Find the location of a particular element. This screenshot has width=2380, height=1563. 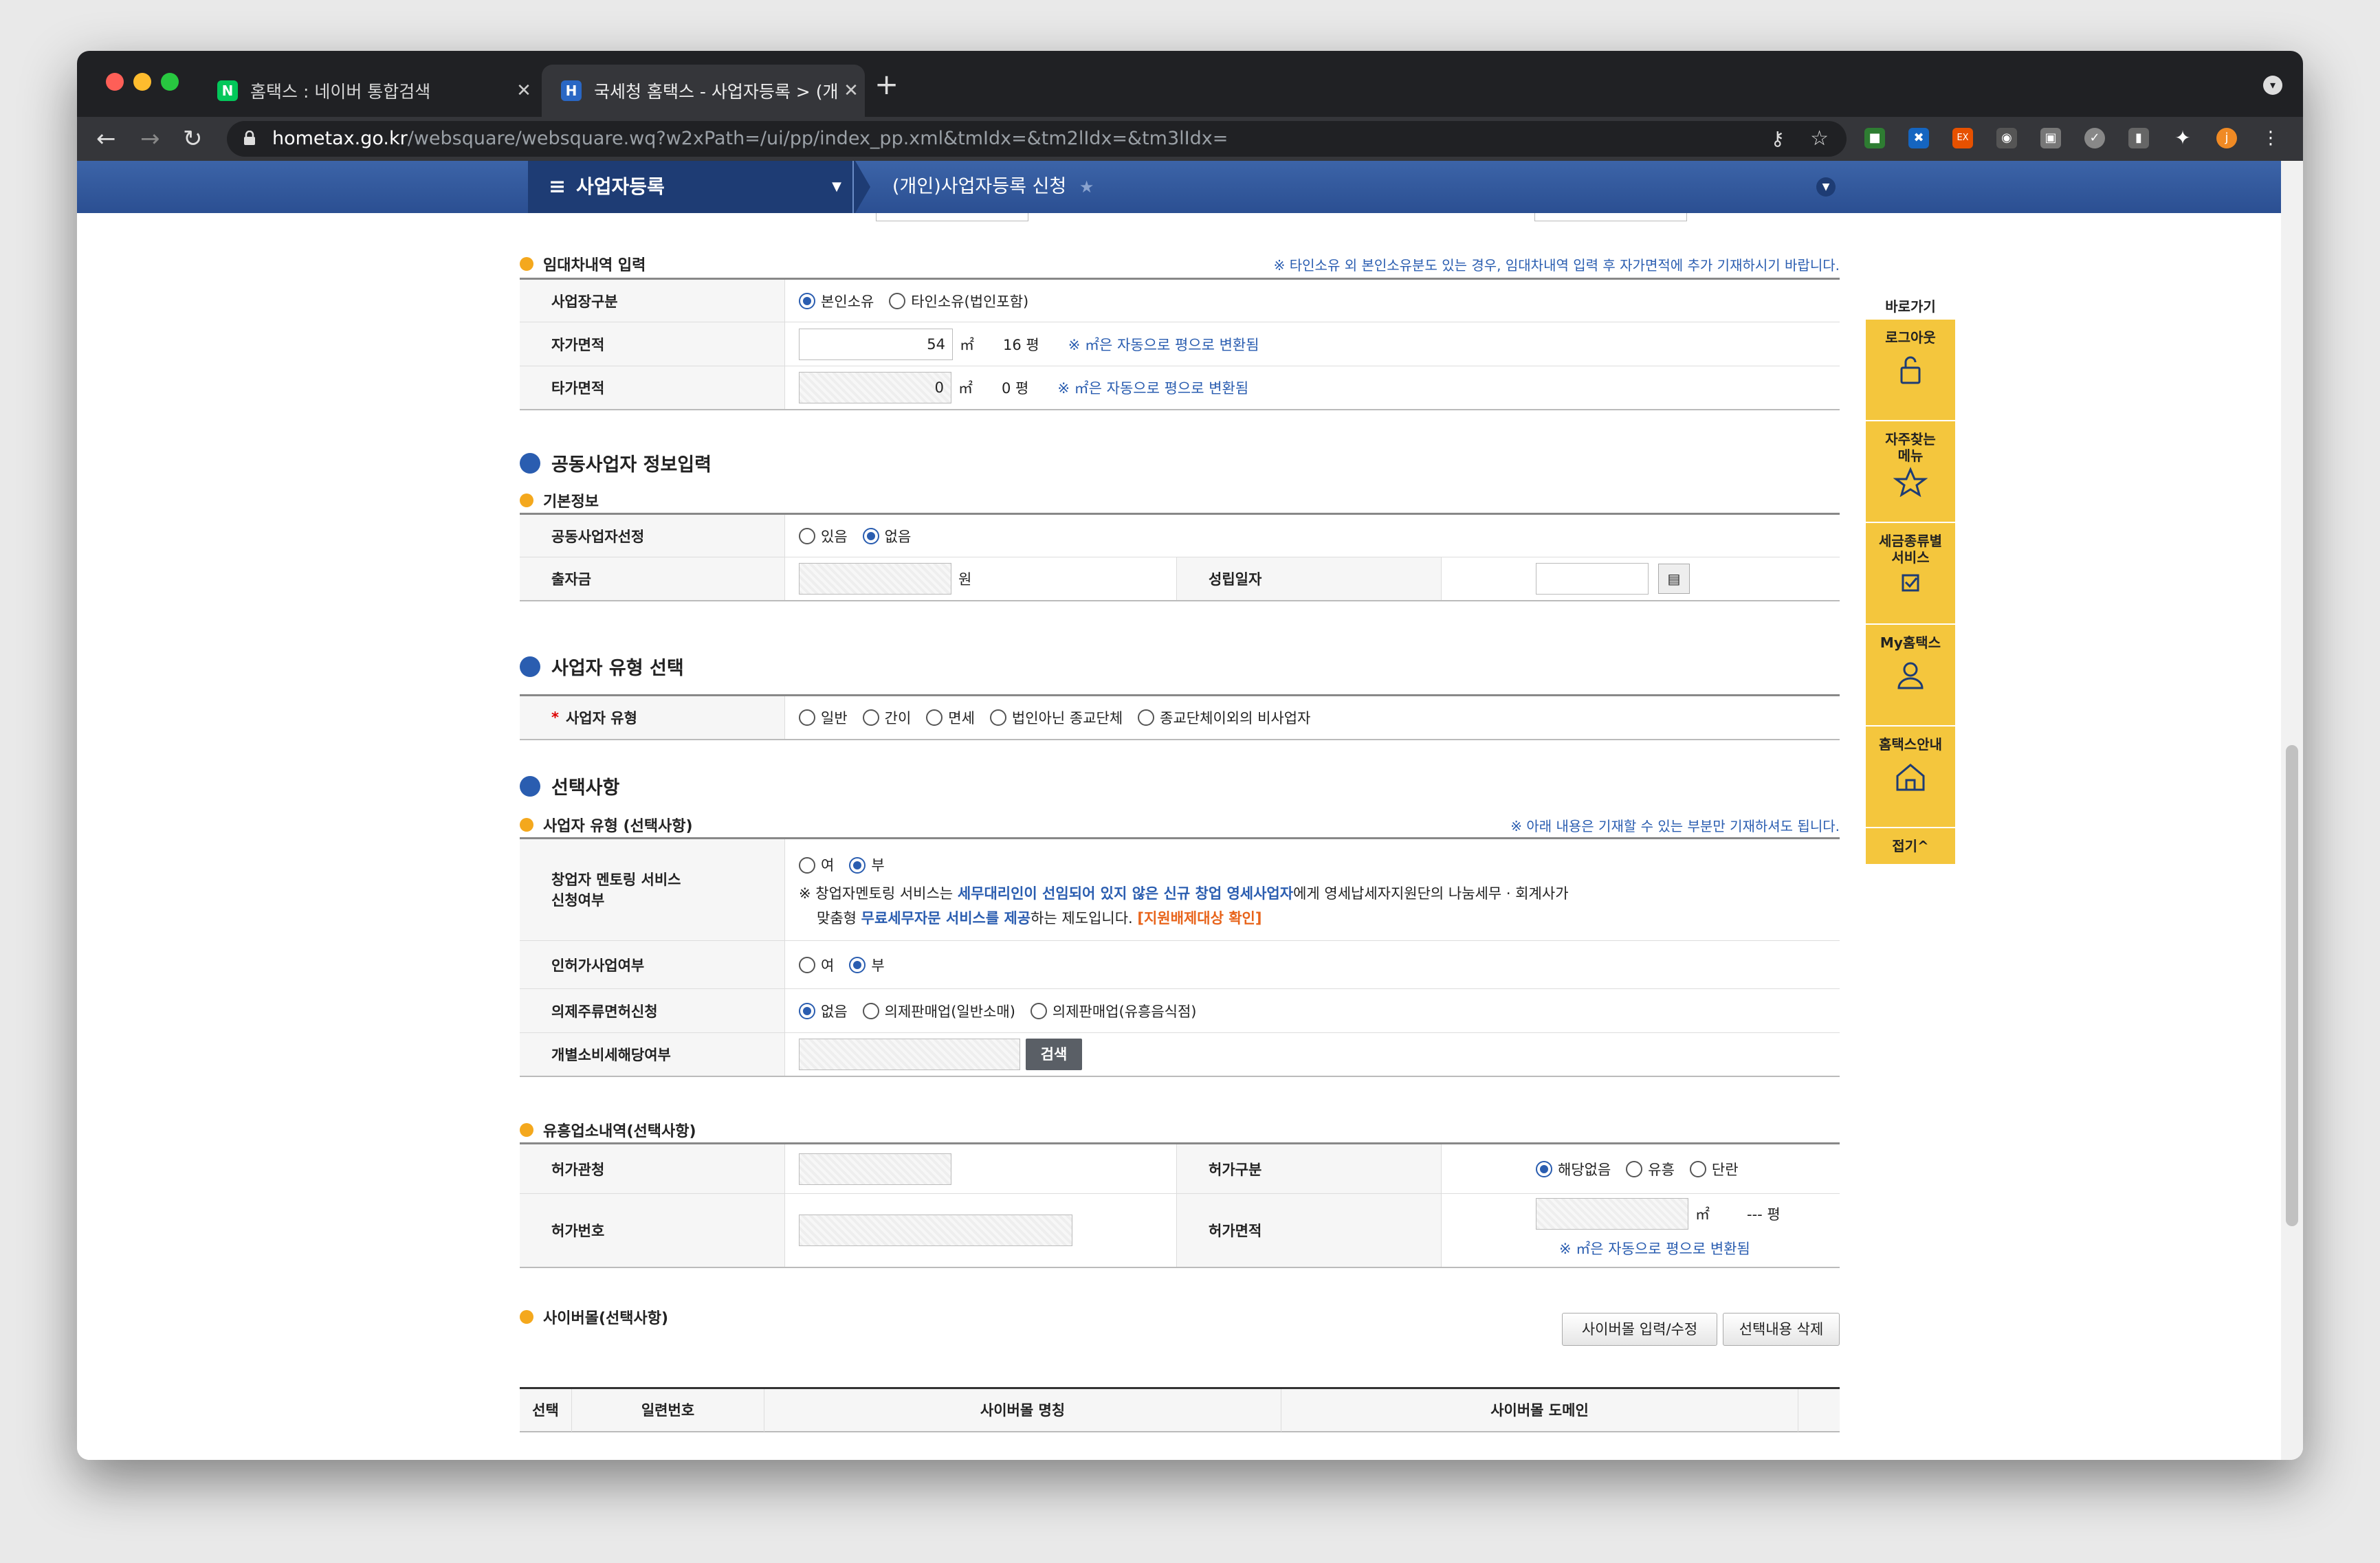

liquor-none-radio: 없음 is located at coordinates (823, 1011).